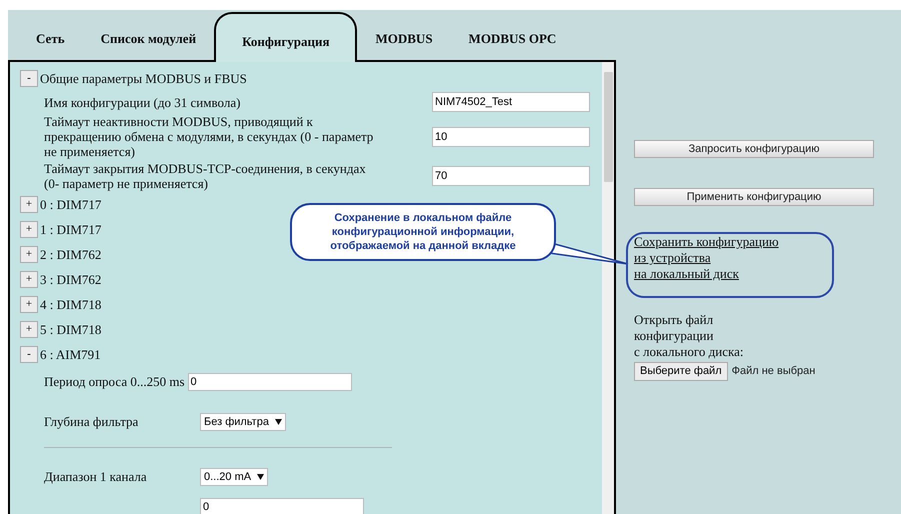  I want to click on tab: Конфигурация, so click(286, 37).